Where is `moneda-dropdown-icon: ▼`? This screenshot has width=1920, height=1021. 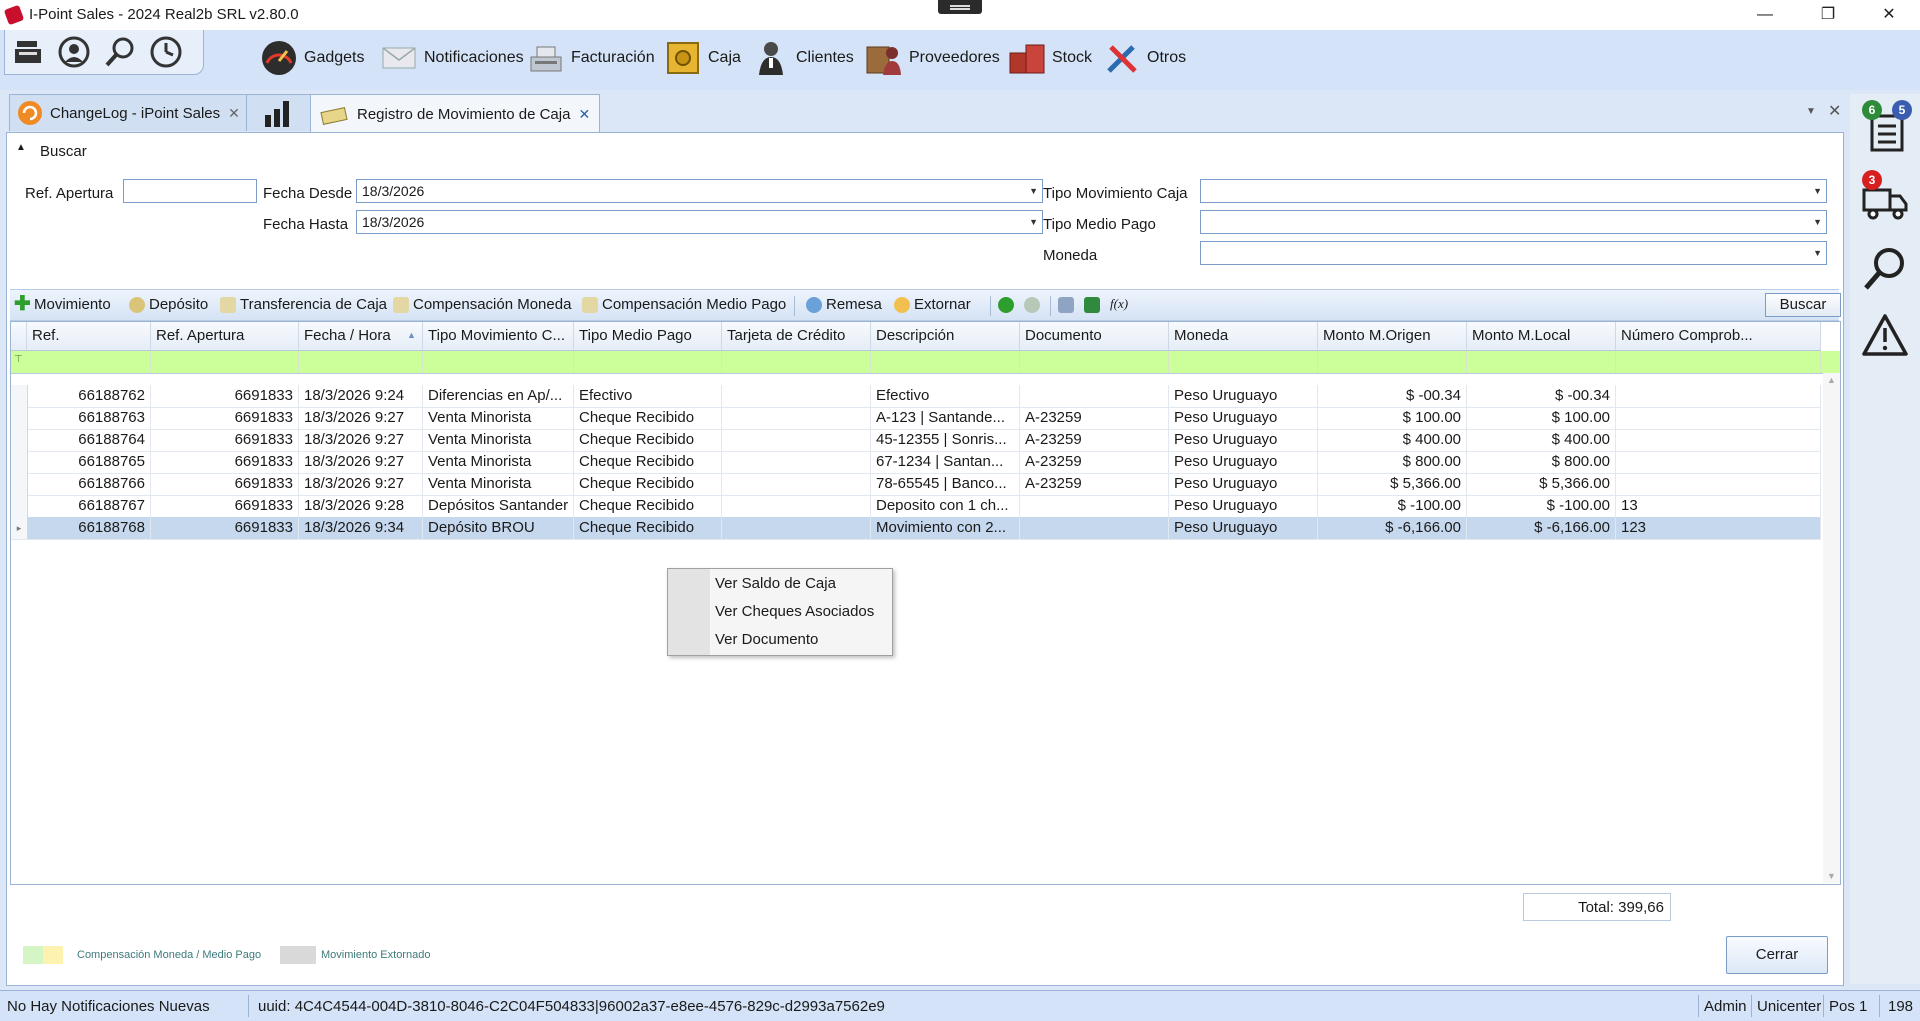
moneda-dropdown-icon: ▼ is located at coordinates (1817, 253).